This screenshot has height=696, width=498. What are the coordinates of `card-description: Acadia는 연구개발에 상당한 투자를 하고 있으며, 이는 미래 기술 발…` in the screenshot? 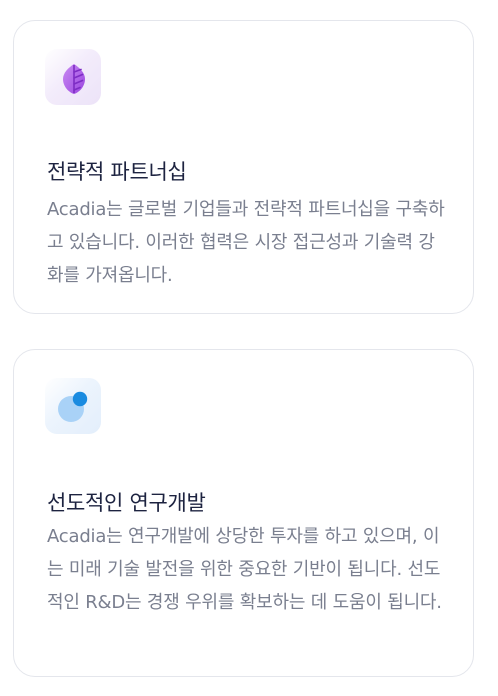 It's located at (244, 569).